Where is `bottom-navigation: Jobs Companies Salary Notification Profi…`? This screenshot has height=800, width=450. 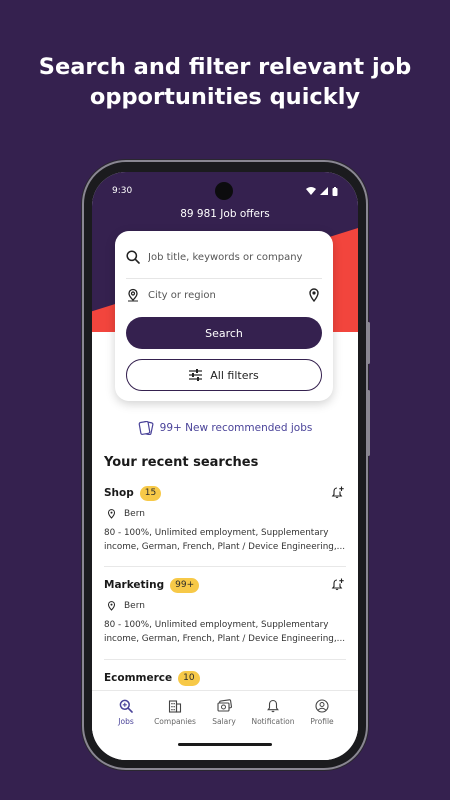
bottom-navigation: Jobs Companies Salary Notification Profi… is located at coordinates (225, 725).